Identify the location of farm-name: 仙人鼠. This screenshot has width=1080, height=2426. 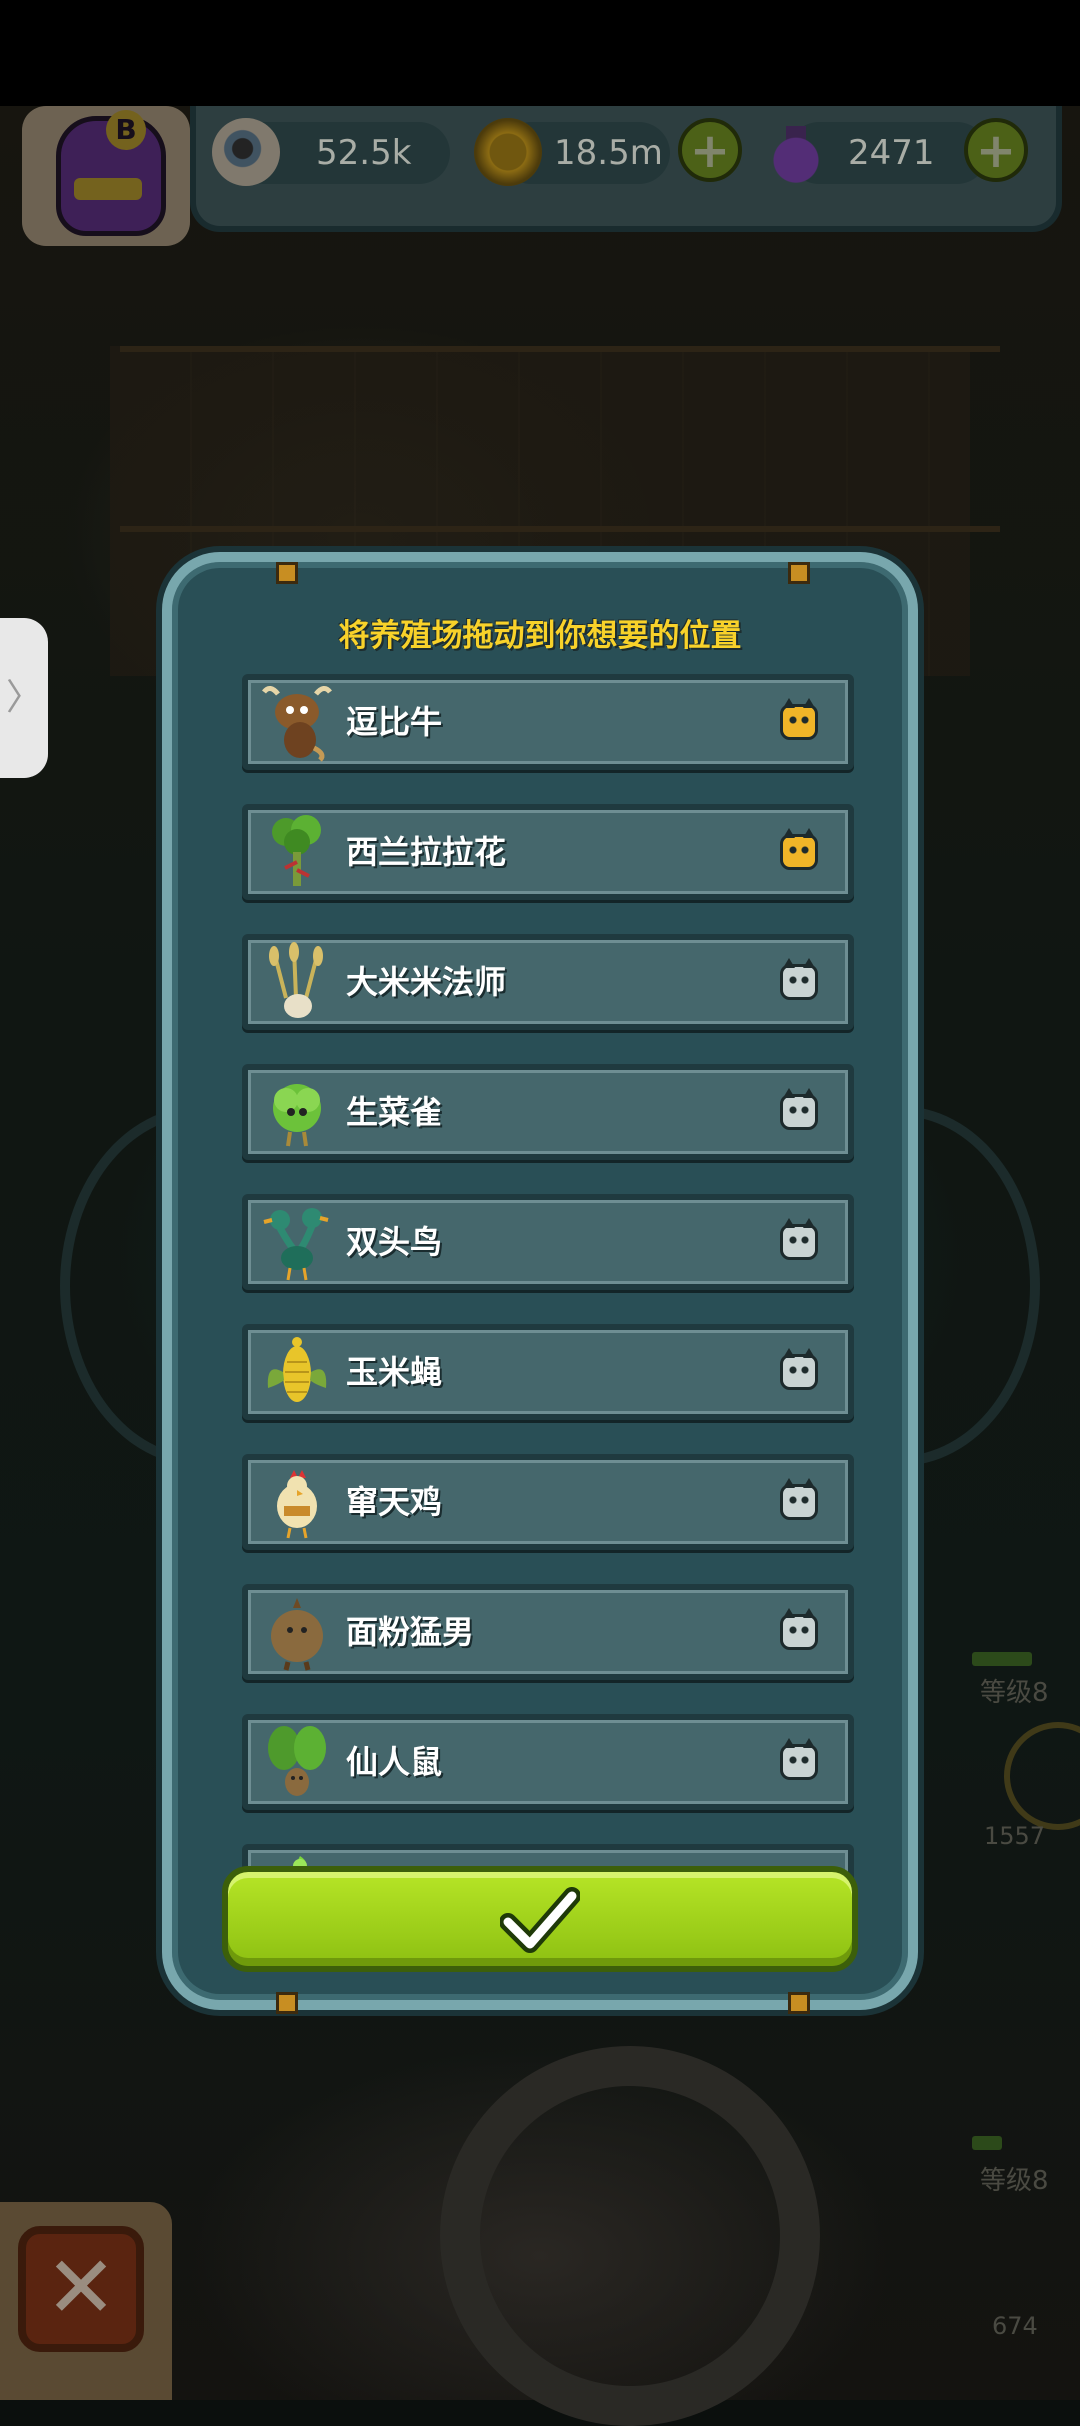
(394, 1762).